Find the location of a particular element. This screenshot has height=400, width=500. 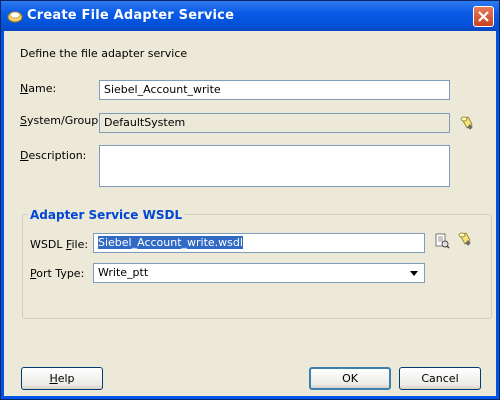

name-label: Name: is located at coordinates (38, 88).